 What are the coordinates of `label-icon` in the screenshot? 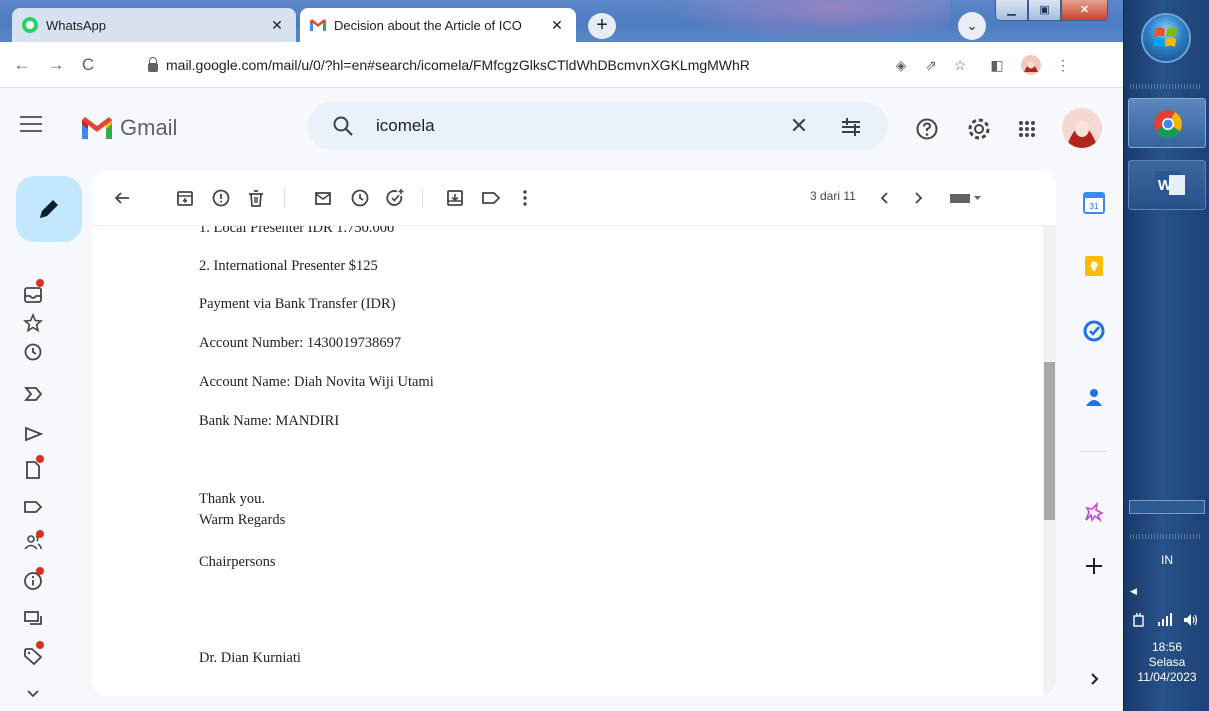 It's located at (33, 507).